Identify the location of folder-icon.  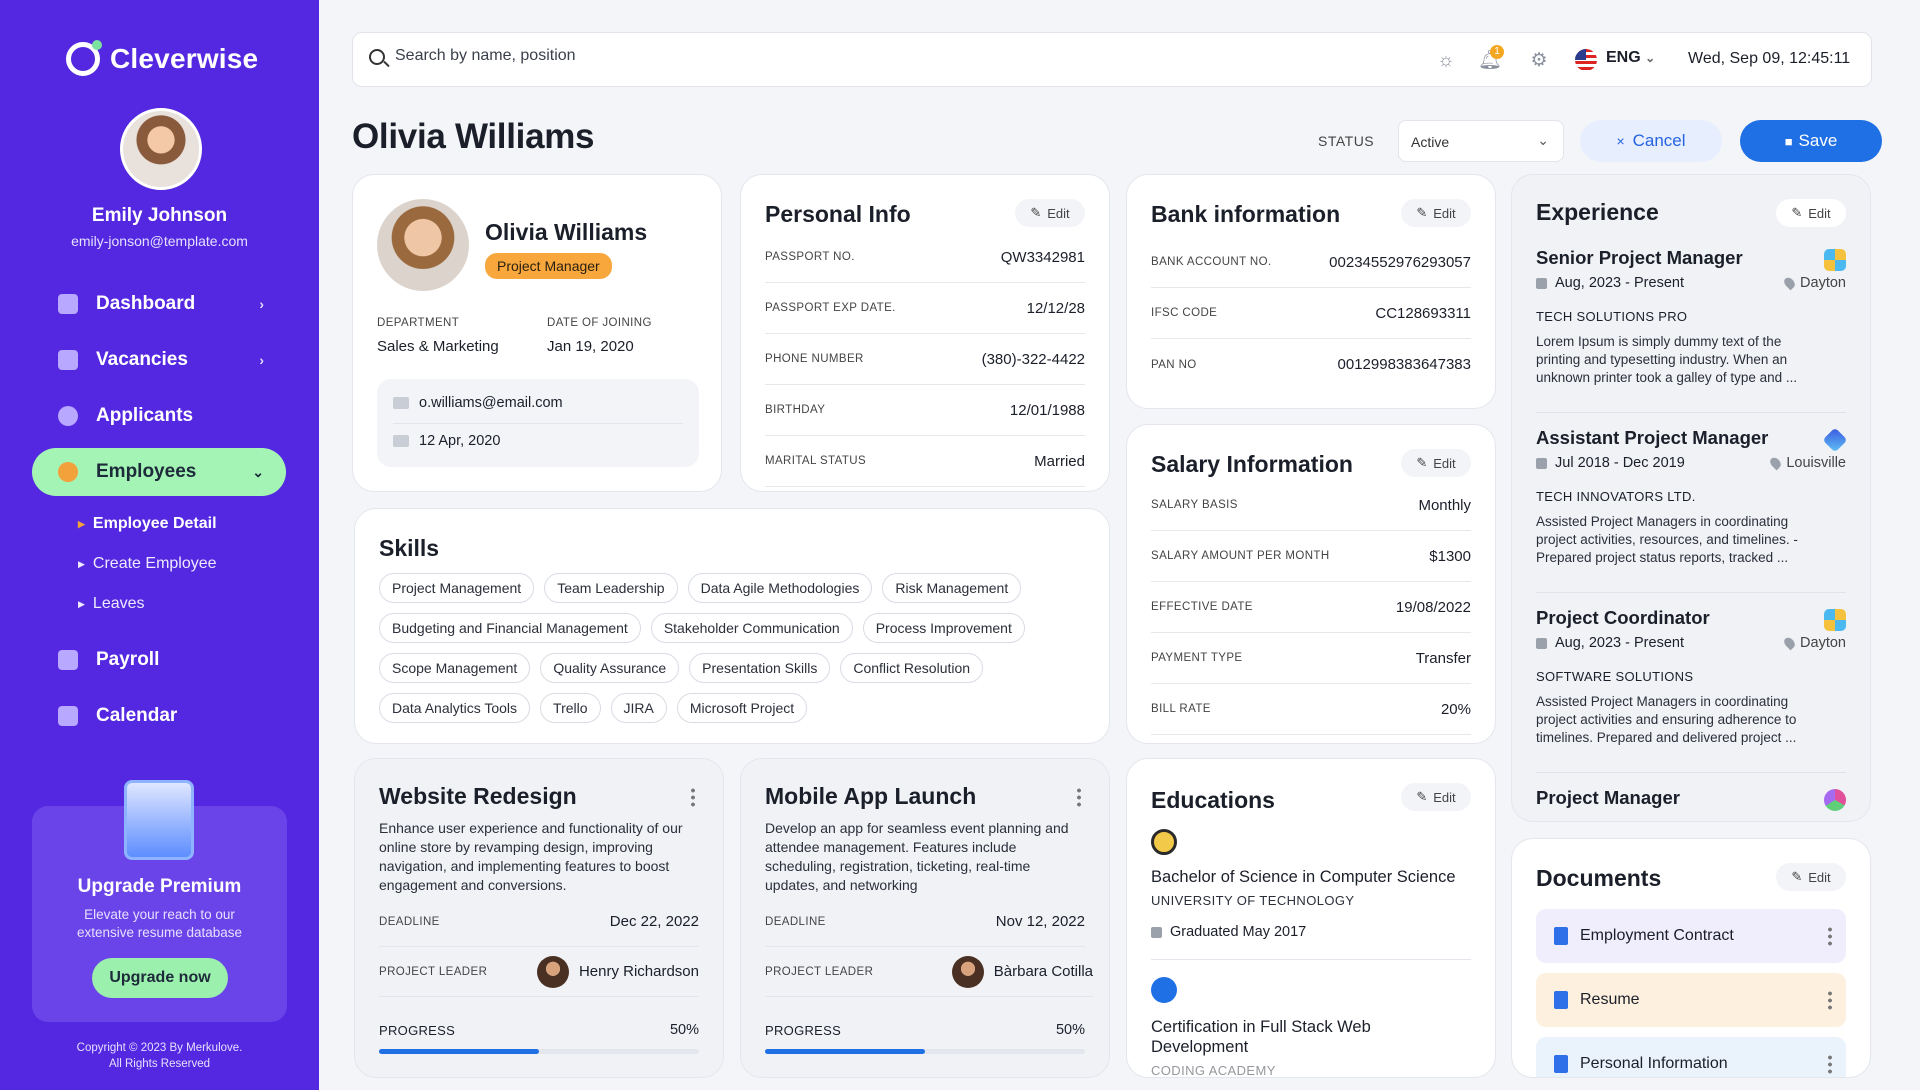
(159, 820).